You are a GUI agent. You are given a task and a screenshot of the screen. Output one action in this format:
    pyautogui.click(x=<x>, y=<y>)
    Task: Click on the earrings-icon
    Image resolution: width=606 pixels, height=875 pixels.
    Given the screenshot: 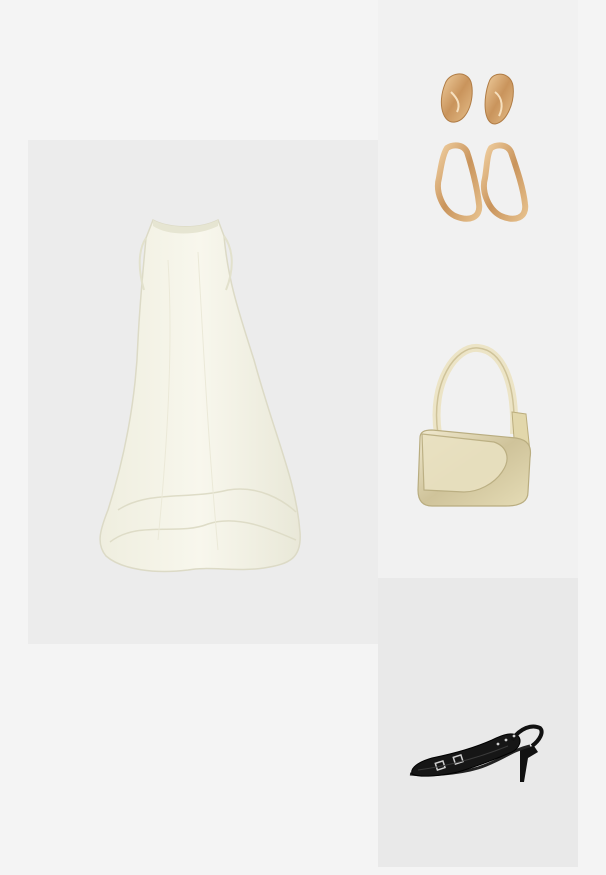 What is the action you would take?
    pyautogui.click(x=483, y=148)
    